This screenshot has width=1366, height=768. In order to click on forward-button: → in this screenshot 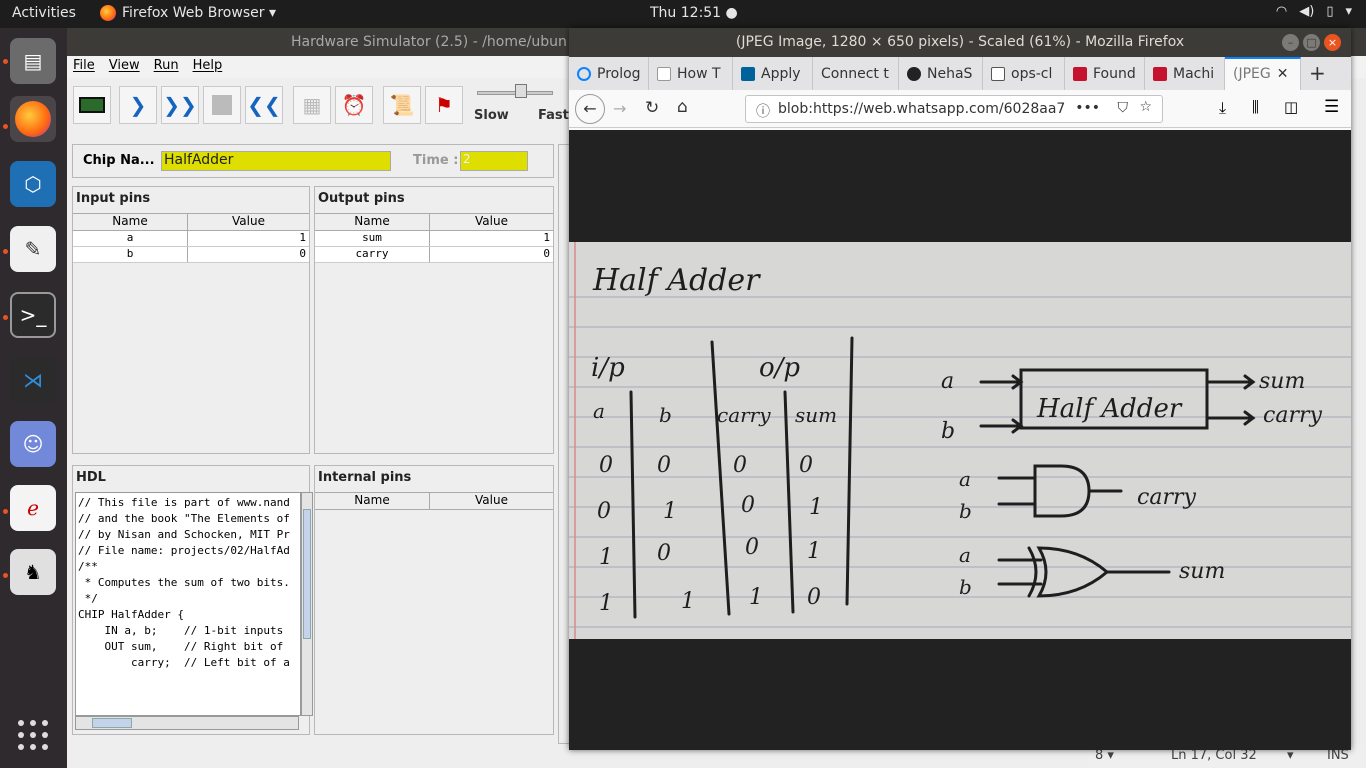, I will do `click(619, 108)`.